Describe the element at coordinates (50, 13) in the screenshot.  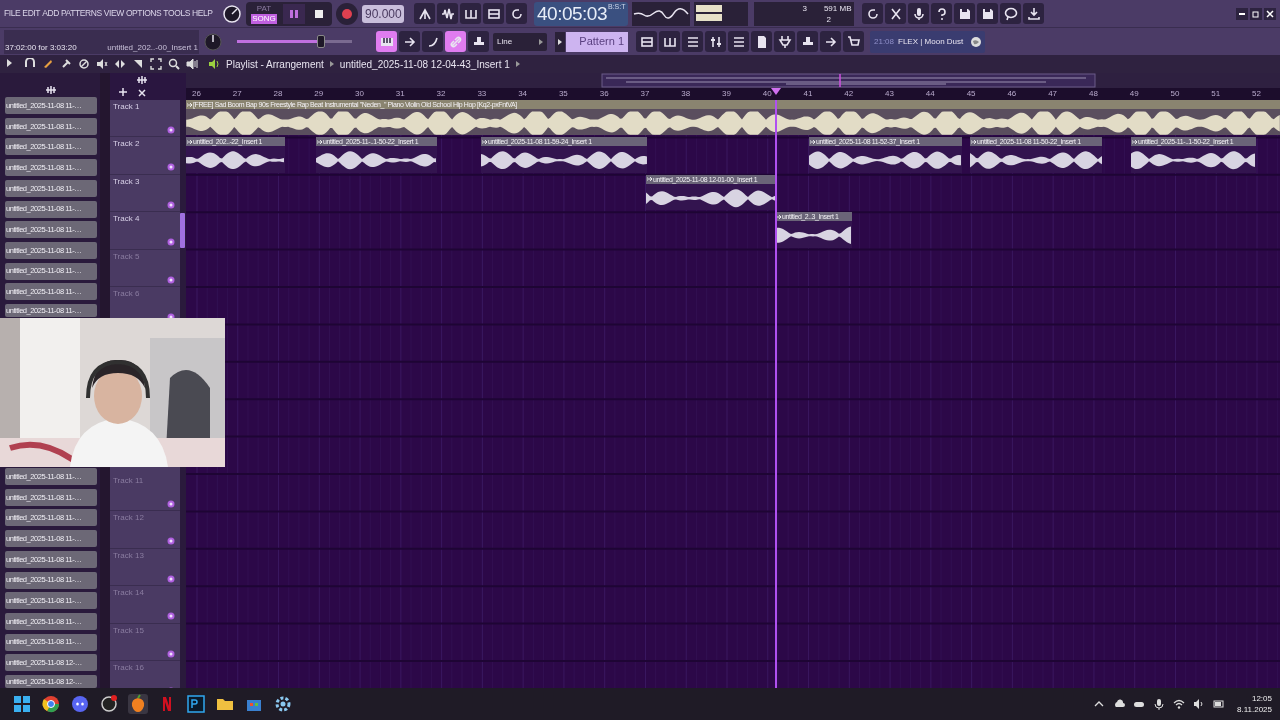
I see `menu-item: ADD` at that location.